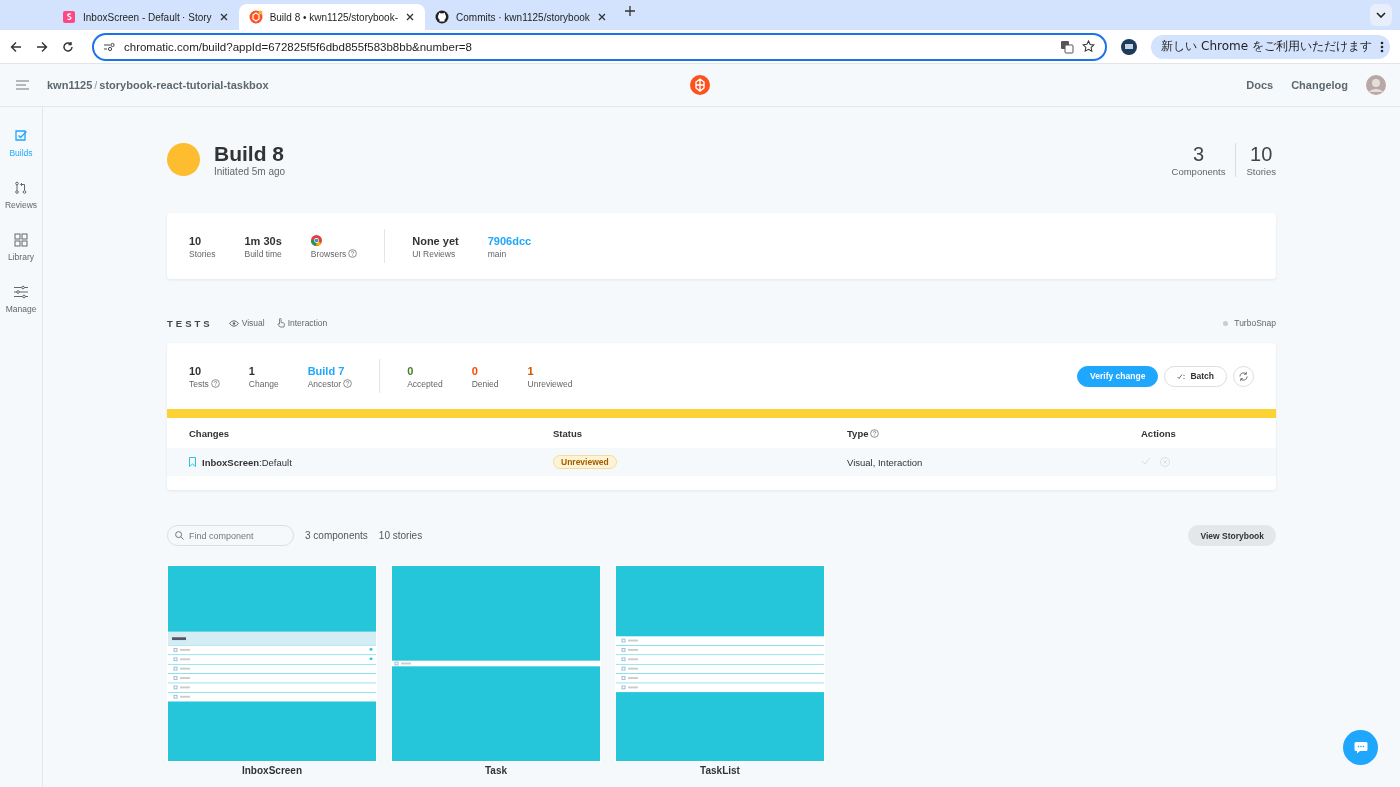  What do you see at coordinates (247, 462) in the screenshot?
I see `story-name: InboxScreen:Default` at bounding box center [247, 462].